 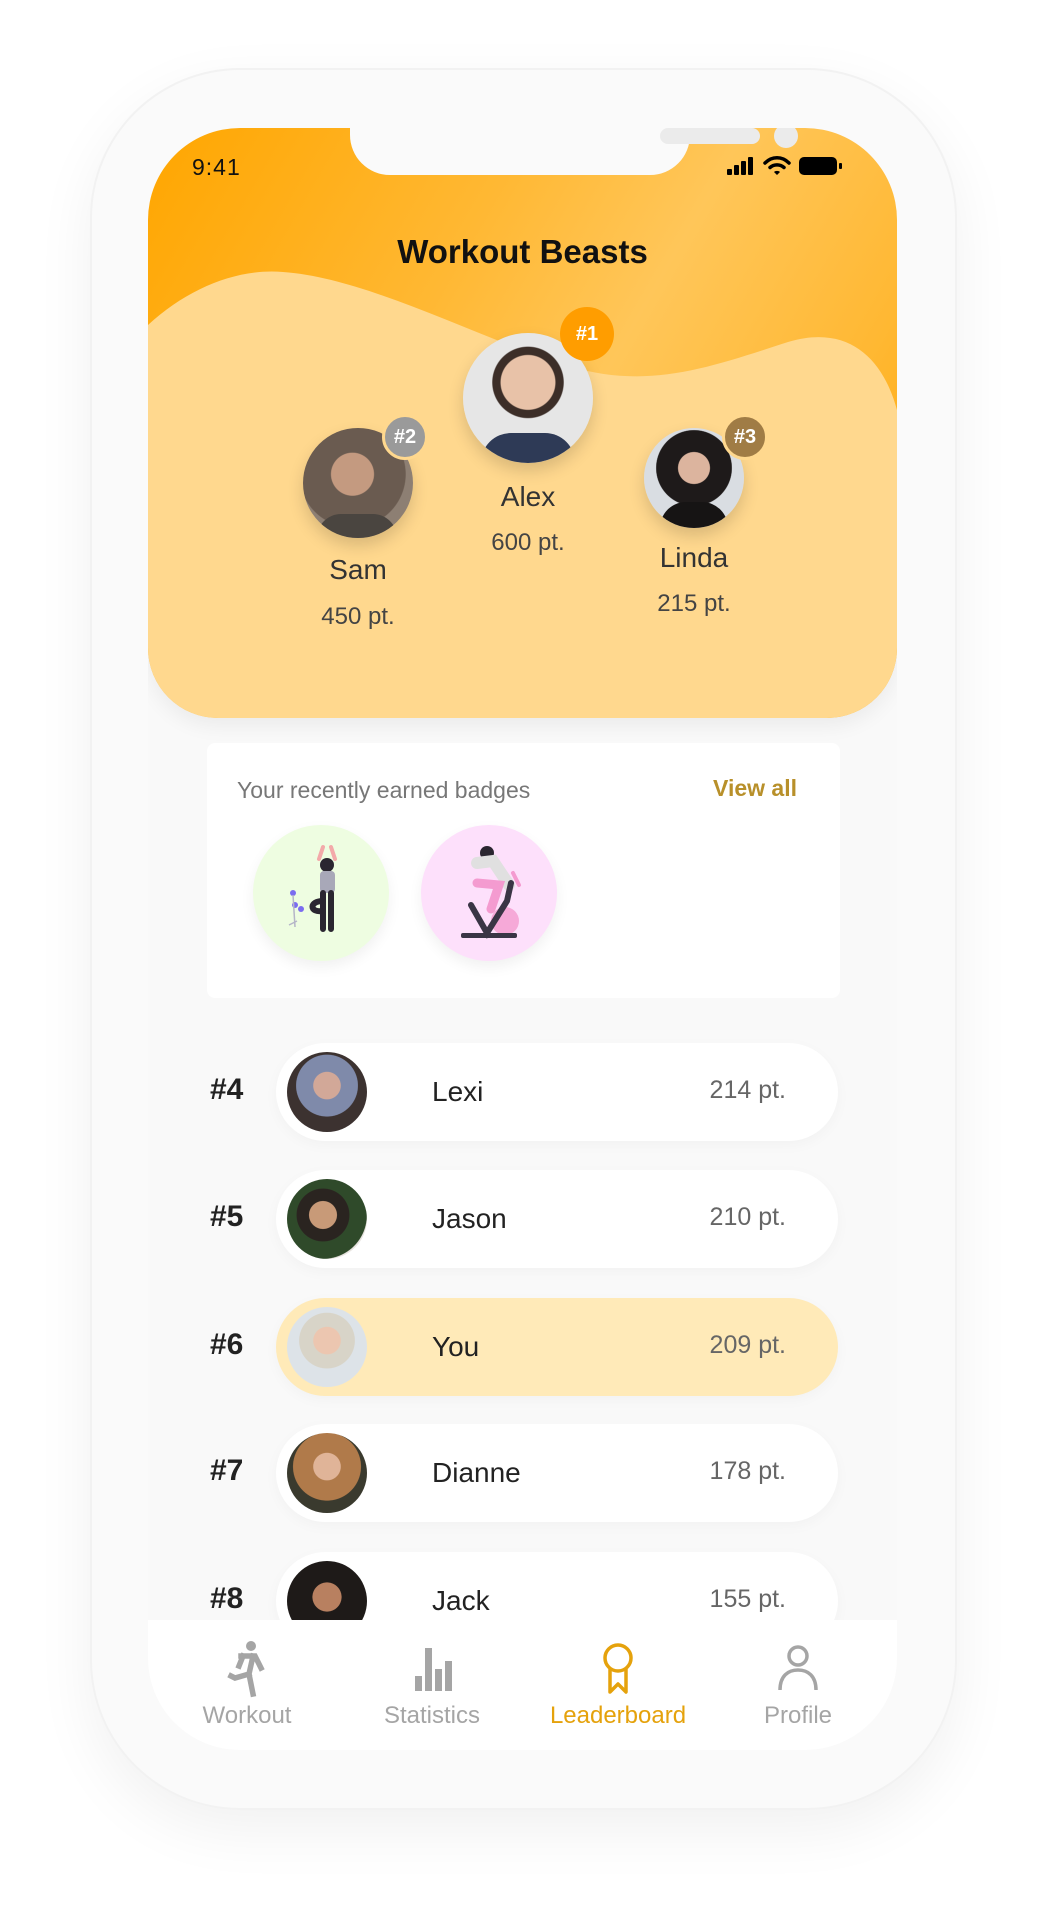 I want to click on user-icon, so click(x=798, y=1668).